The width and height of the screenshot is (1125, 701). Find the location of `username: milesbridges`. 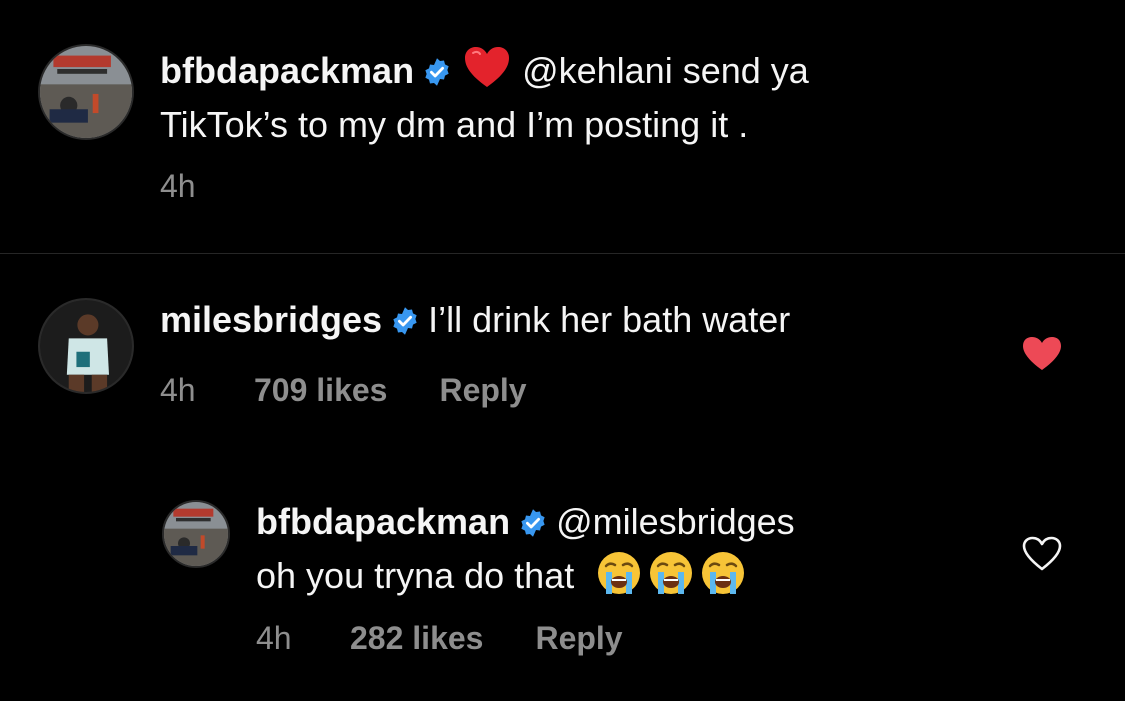

username: milesbridges is located at coordinates (271, 319).